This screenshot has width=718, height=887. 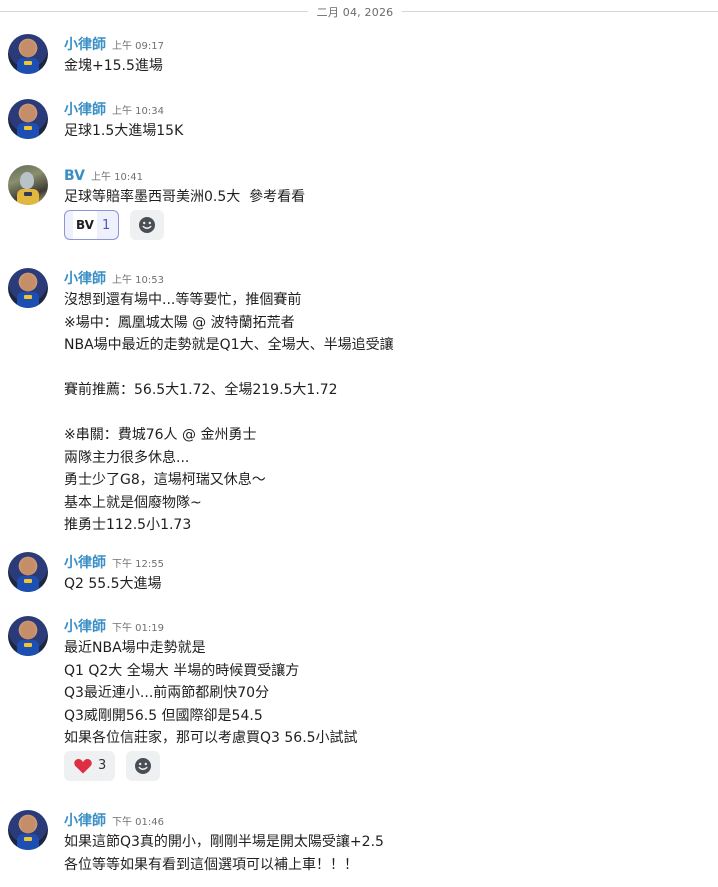 I want to click on message-text: 足球等賠率墨西哥美洲0.5大 參考看看, so click(x=185, y=197).